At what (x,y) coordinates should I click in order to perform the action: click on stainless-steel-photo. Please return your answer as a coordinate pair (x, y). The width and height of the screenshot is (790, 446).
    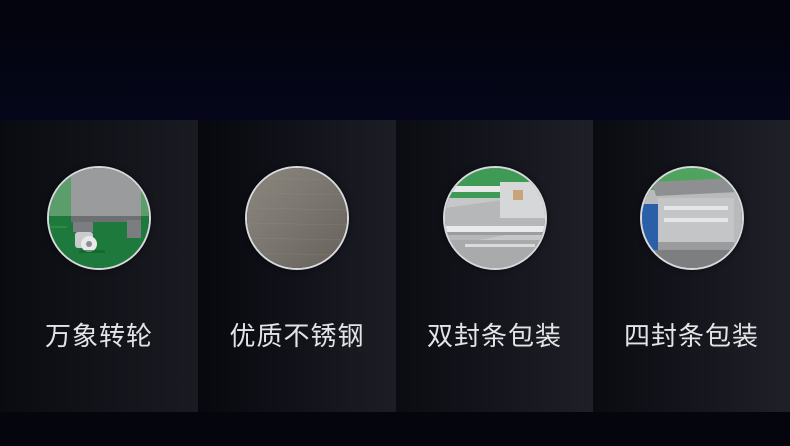
    Looking at the image, I should click on (297, 218).